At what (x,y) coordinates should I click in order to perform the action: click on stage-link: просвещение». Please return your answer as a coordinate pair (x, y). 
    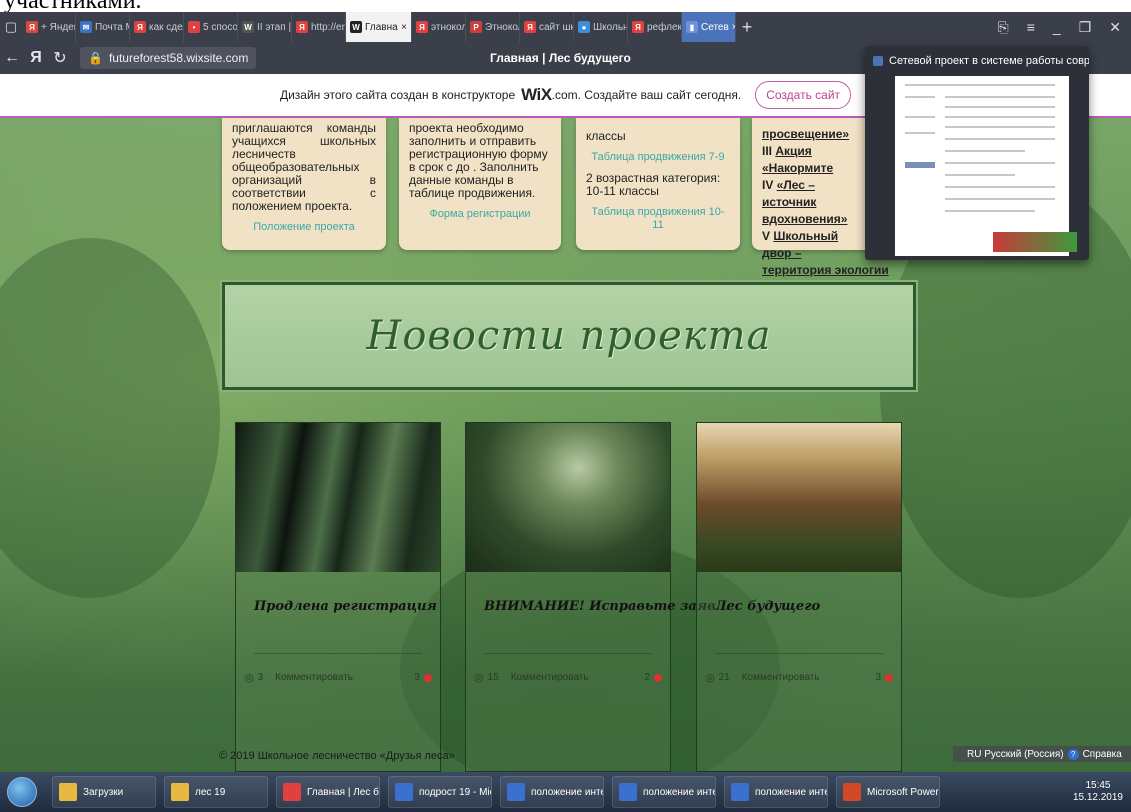
    Looking at the image, I should click on (811, 134).